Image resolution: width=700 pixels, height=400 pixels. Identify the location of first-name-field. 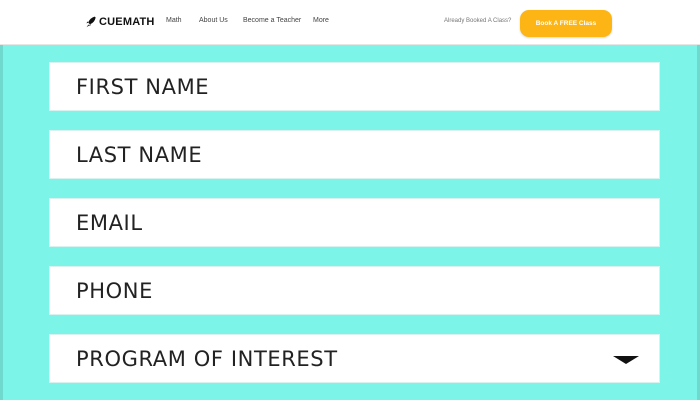
(354, 86).